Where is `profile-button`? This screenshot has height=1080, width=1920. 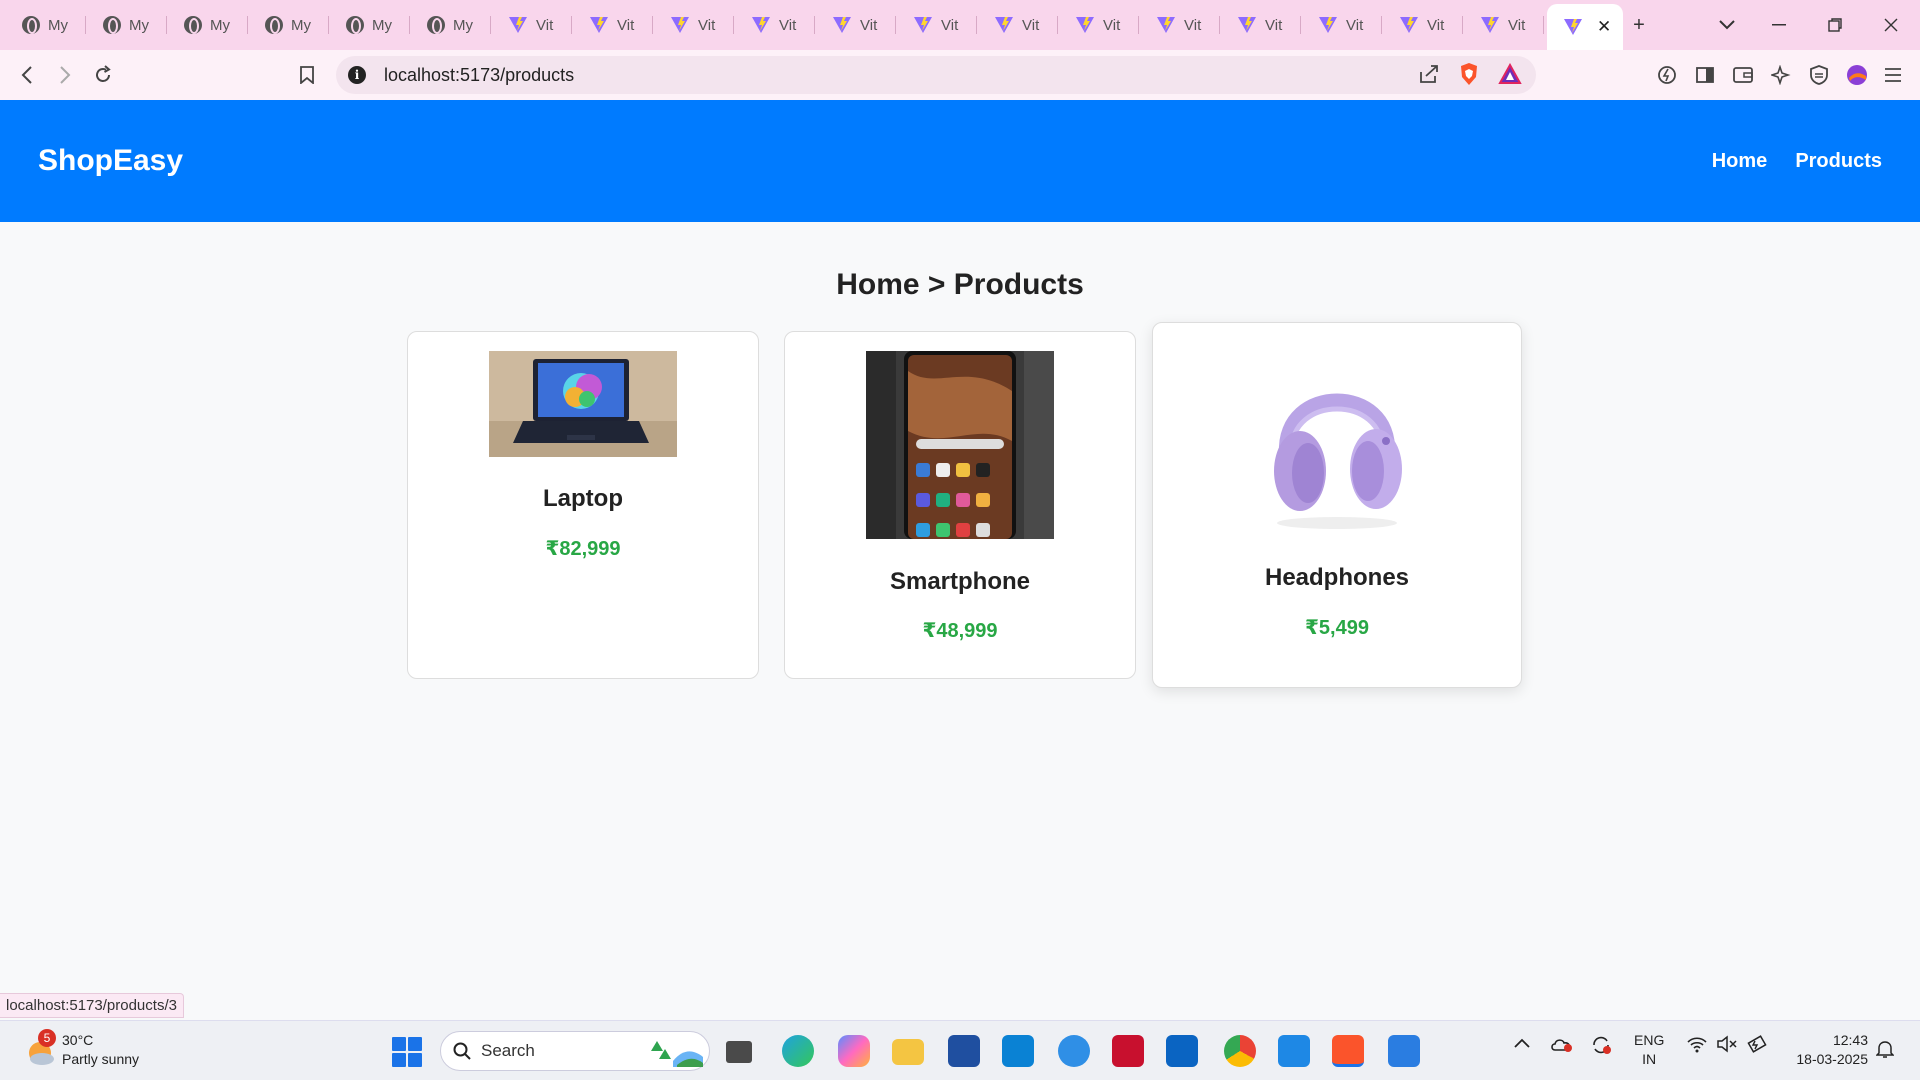 profile-button is located at coordinates (1857, 75).